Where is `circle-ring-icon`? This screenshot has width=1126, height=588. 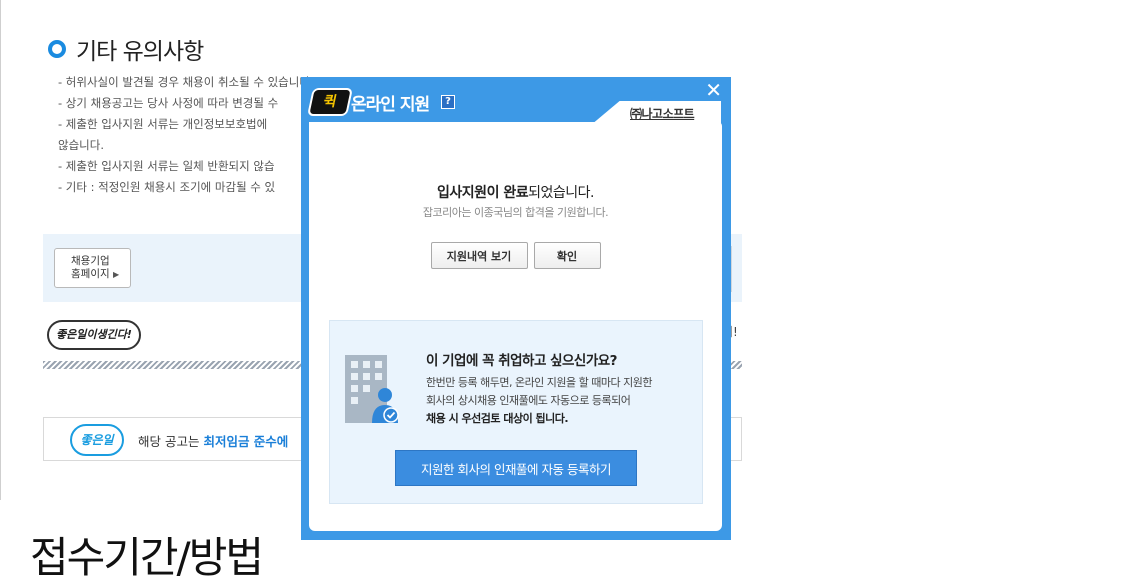
circle-ring-icon is located at coordinates (57, 49).